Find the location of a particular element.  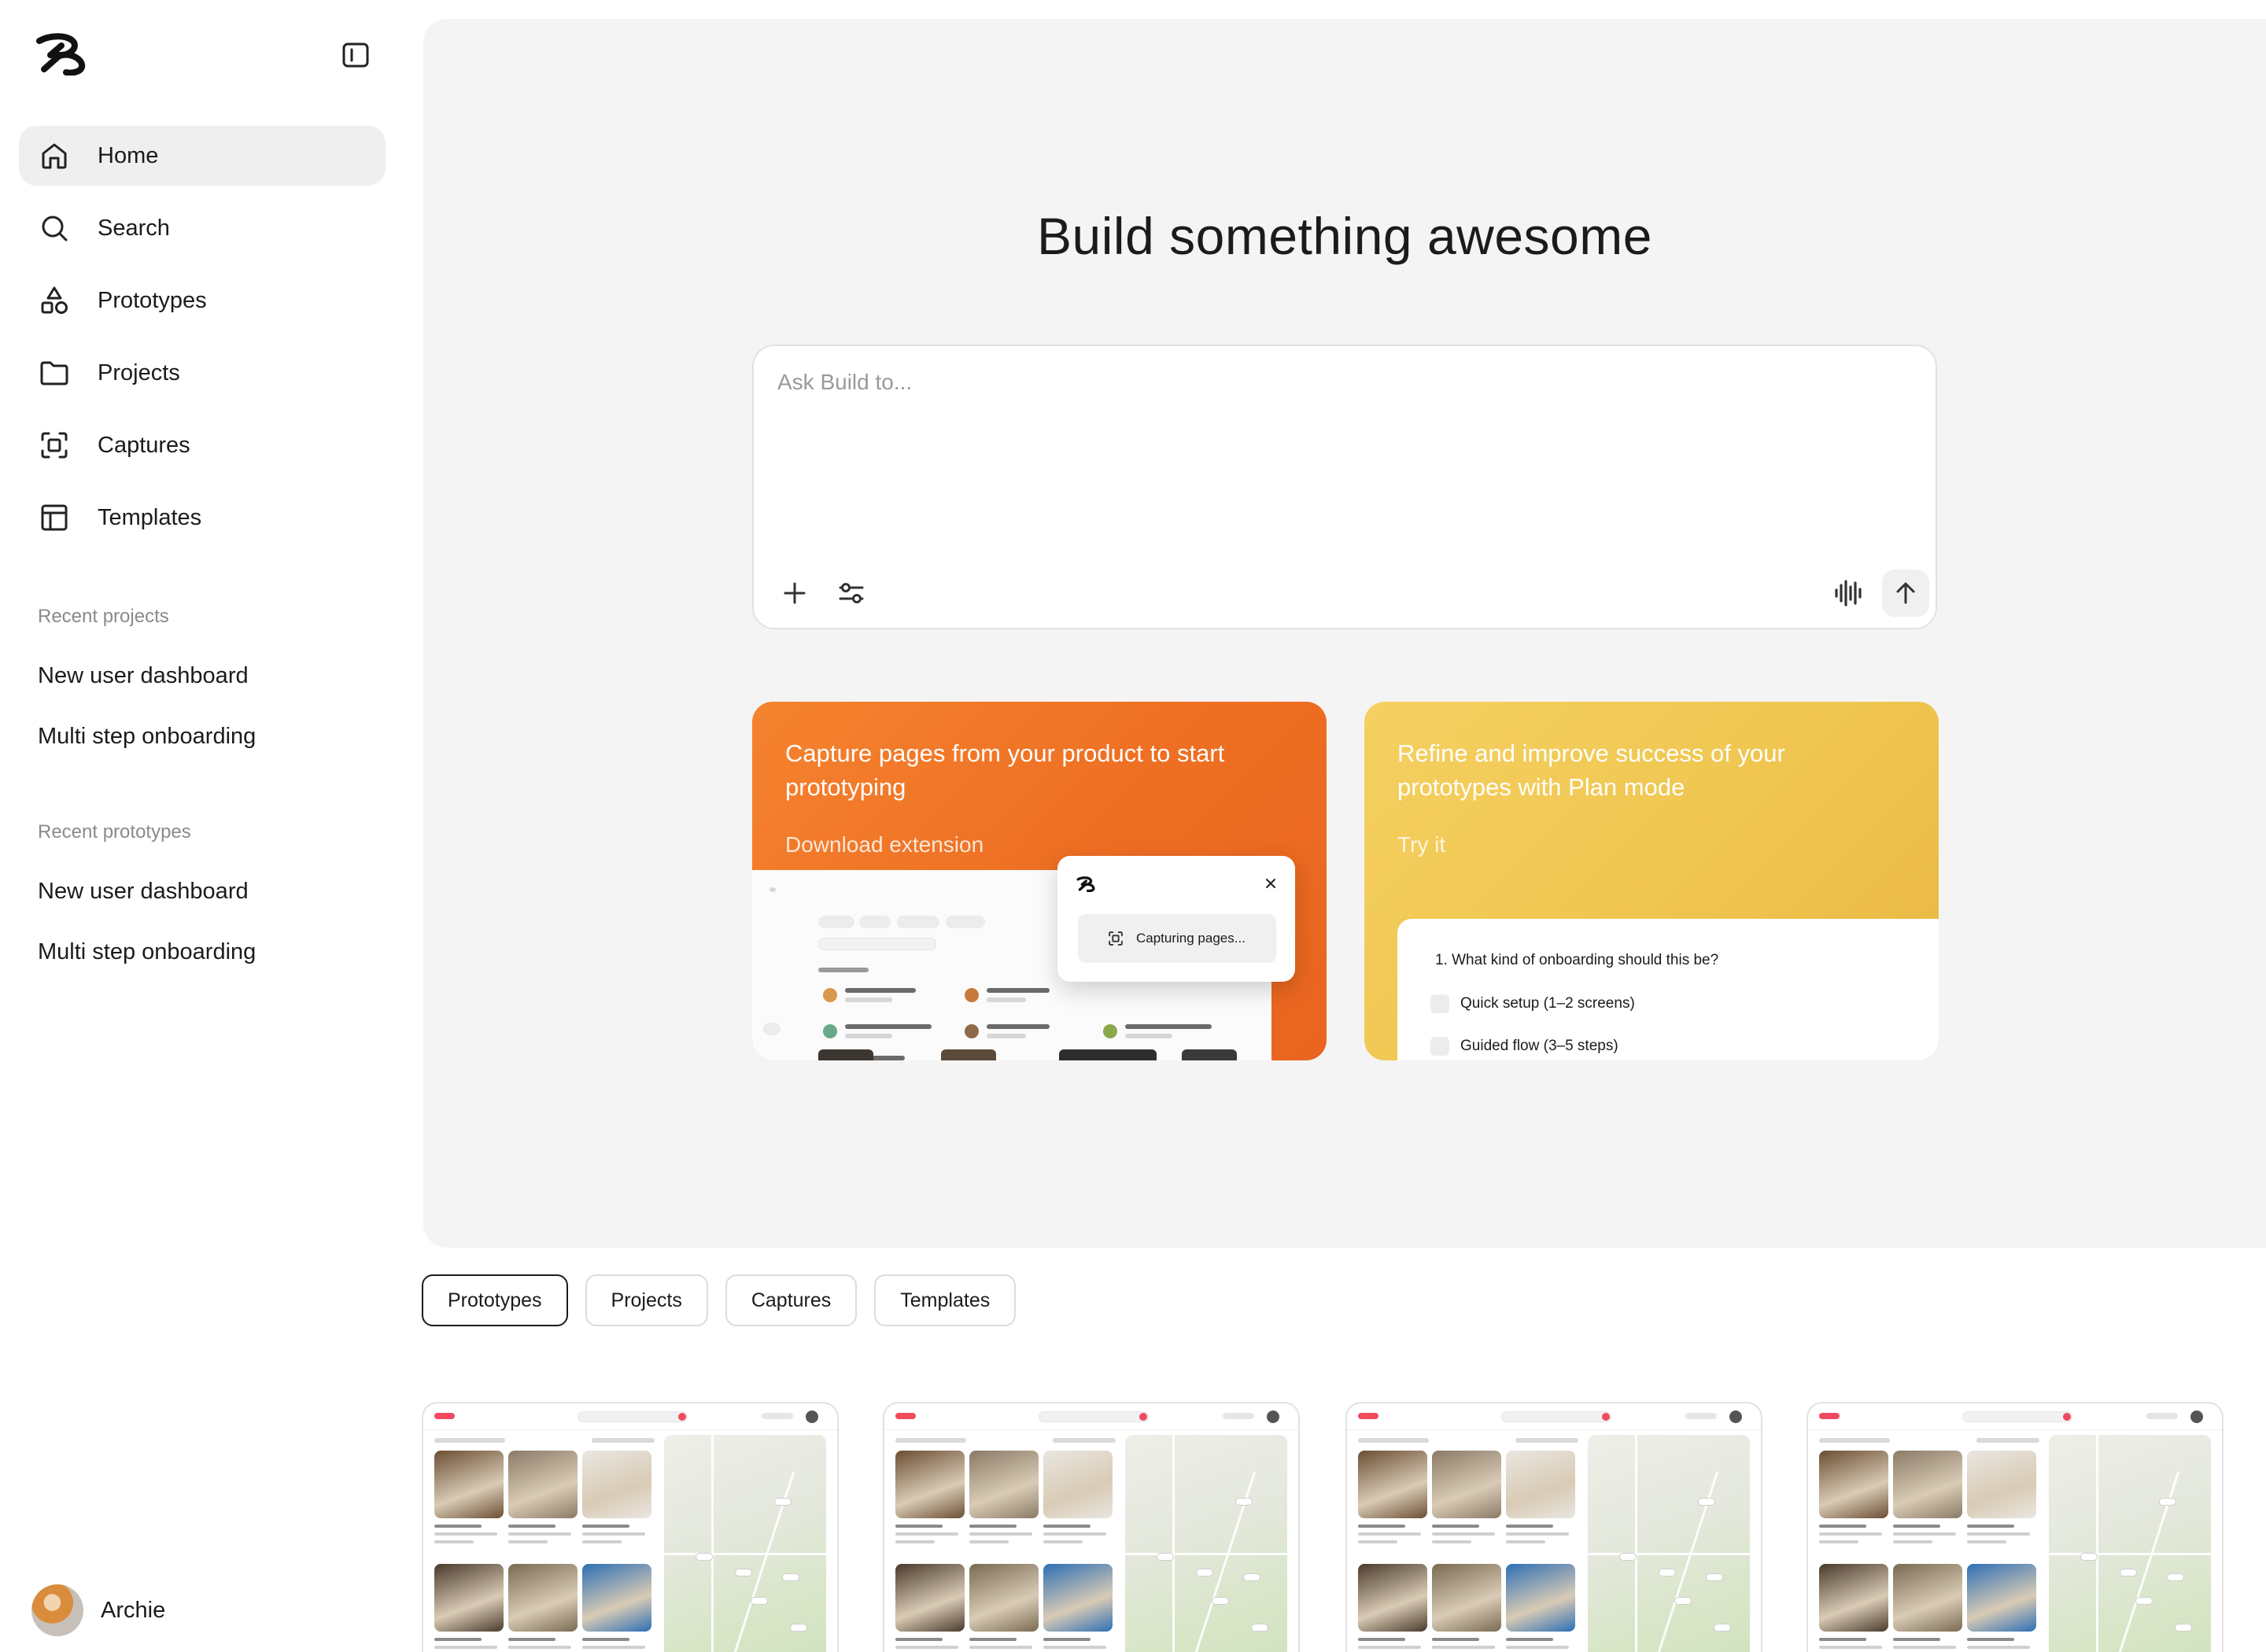

preview-search-icon is located at coordinates (1143, 1417).